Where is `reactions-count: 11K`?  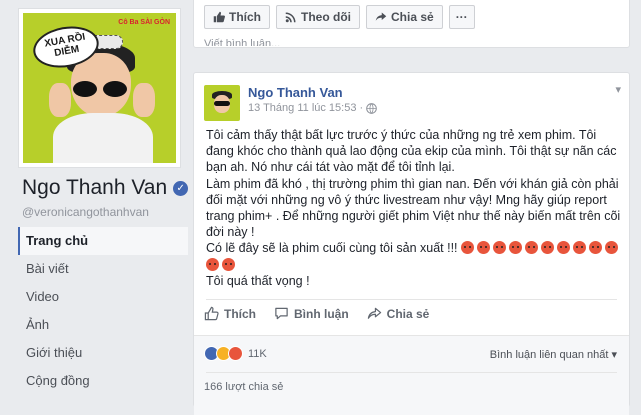 reactions-count: 11K is located at coordinates (257, 353).